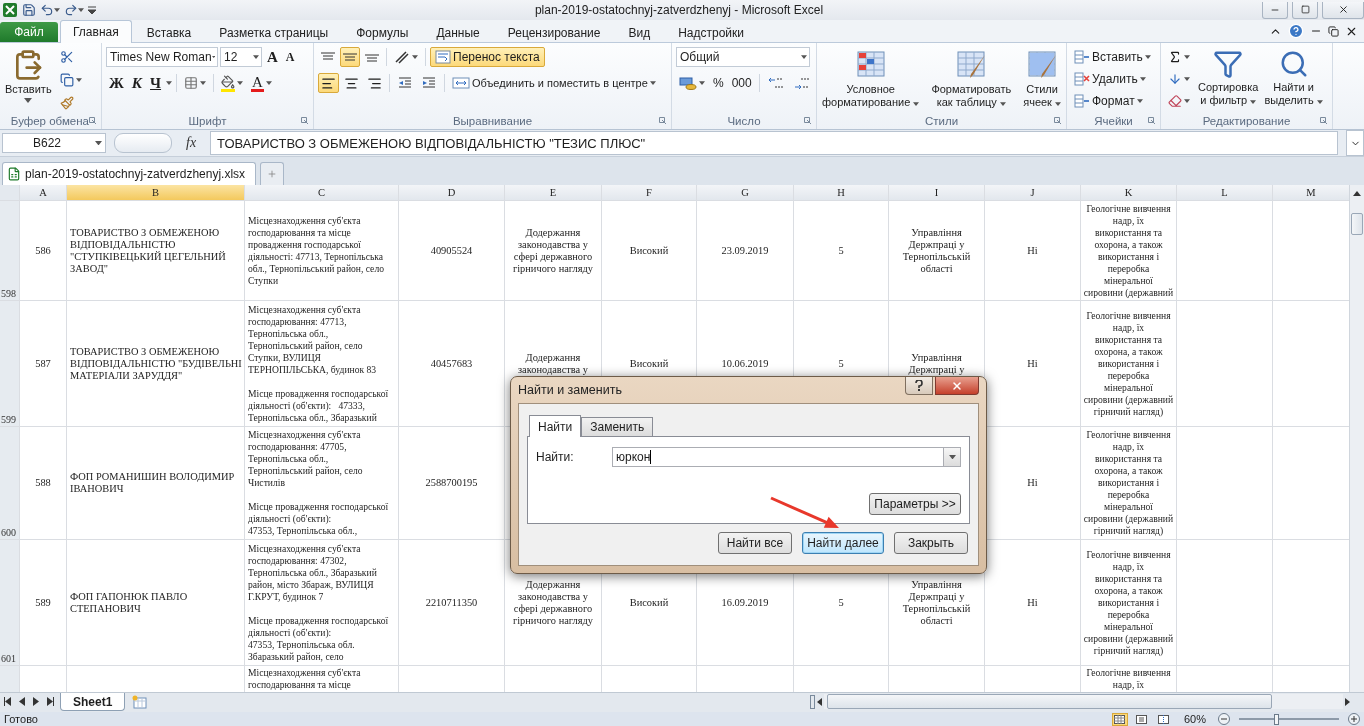 The width and height of the screenshot is (1364, 726). What do you see at coordinates (43, 602) in the screenshot?
I see `table-cell: 589` at bounding box center [43, 602].